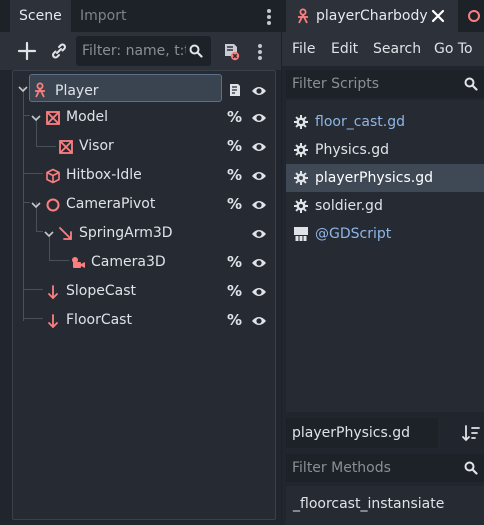  I want to click on tree-label: Camera3D, so click(128, 262).